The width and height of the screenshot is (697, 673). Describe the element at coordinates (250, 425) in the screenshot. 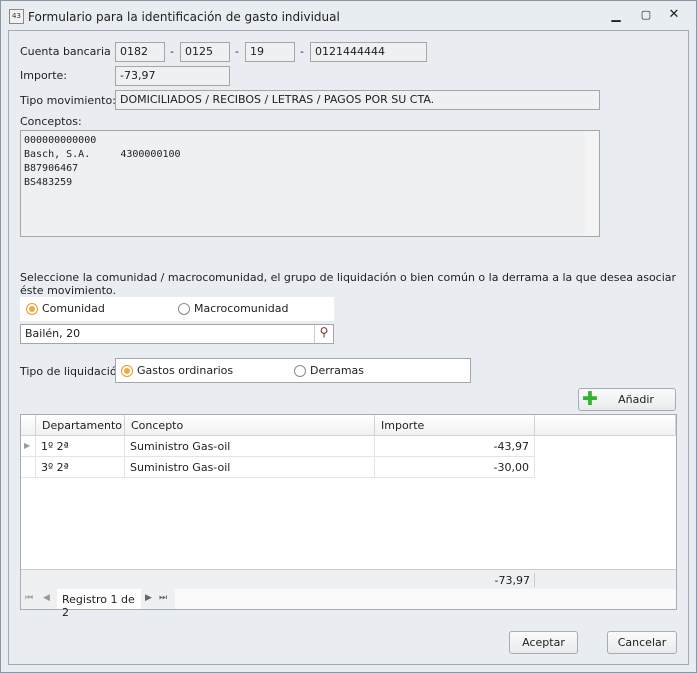

I see `column-header-concepto: Concepto` at that location.